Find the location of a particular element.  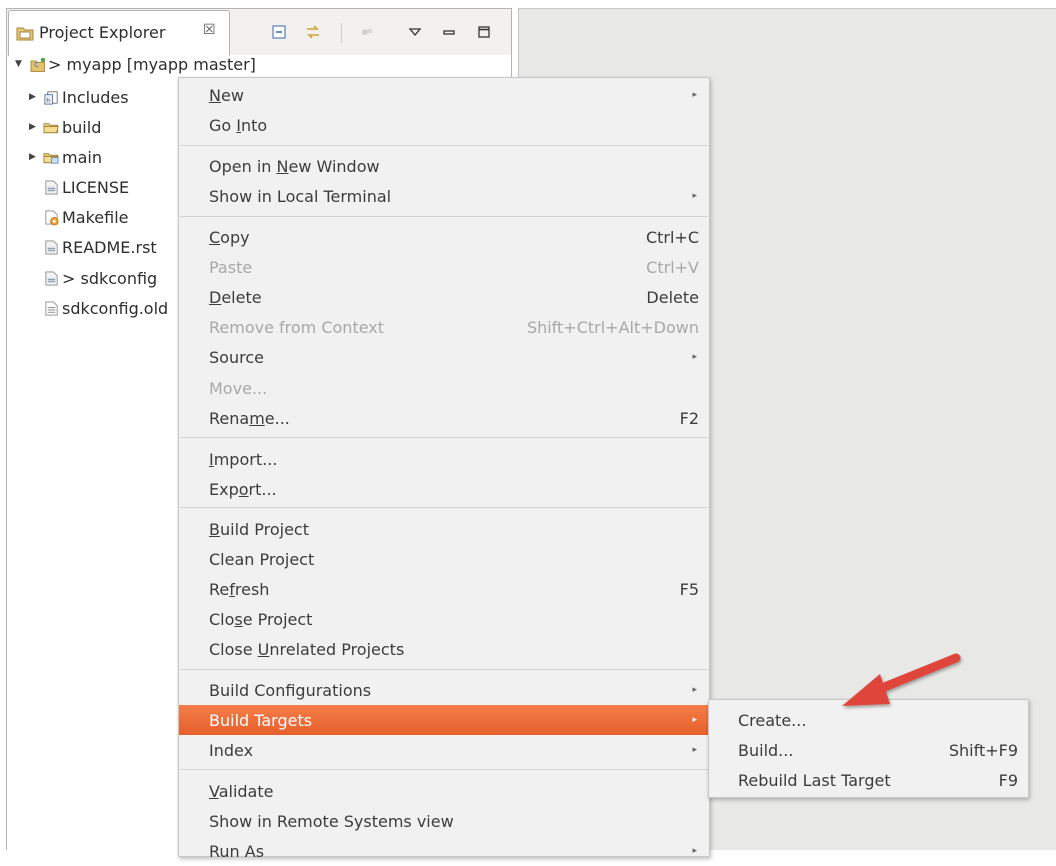

annotation-arrow-icon is located at coordinates (901, 679).